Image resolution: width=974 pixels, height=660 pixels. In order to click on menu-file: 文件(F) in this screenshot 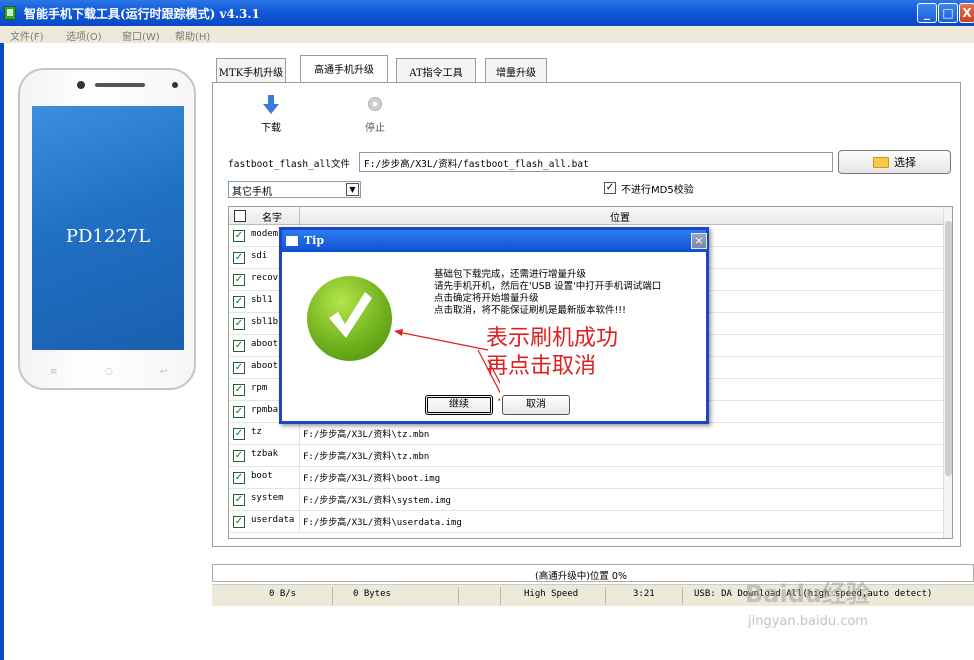, I will do `click(27, 35)`.